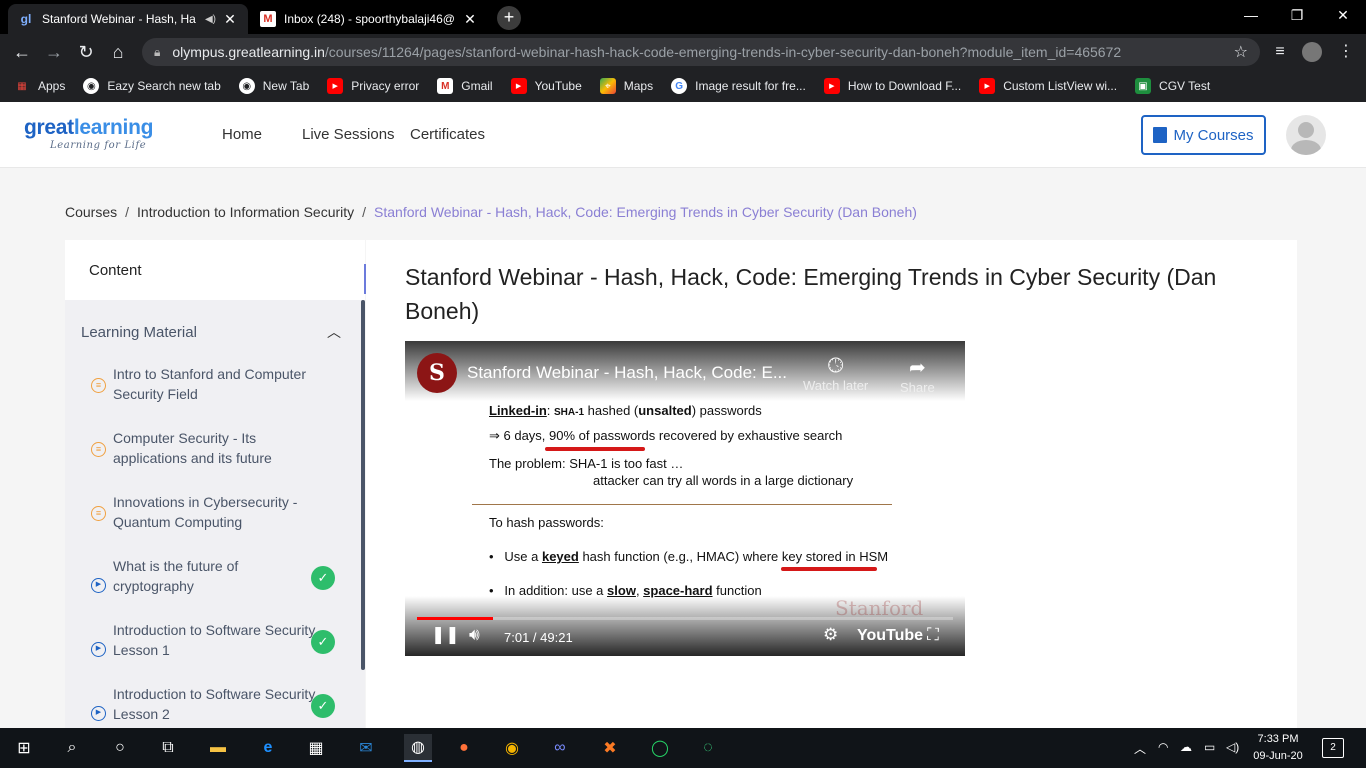  Describe the element at coordinates (610, 748) in the screenshot. I see `xampp-icon: ✖` at that location.